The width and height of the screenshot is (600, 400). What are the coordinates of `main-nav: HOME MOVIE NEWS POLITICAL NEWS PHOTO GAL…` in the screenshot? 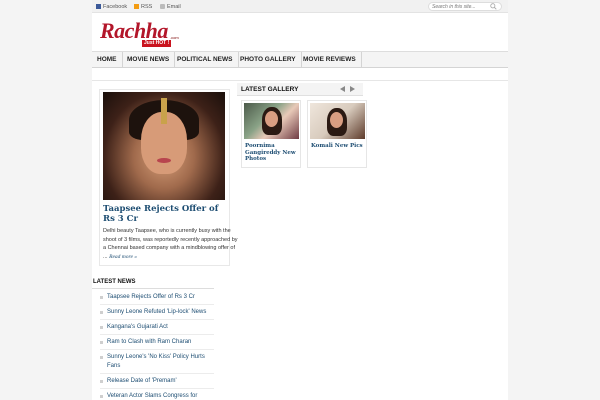 It's located at (300, 59).